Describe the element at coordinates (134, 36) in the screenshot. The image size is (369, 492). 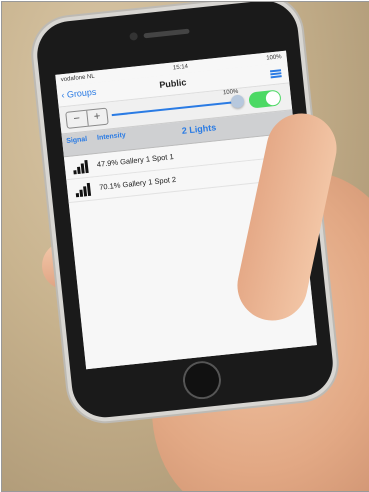
I see `front-camera` at that location.